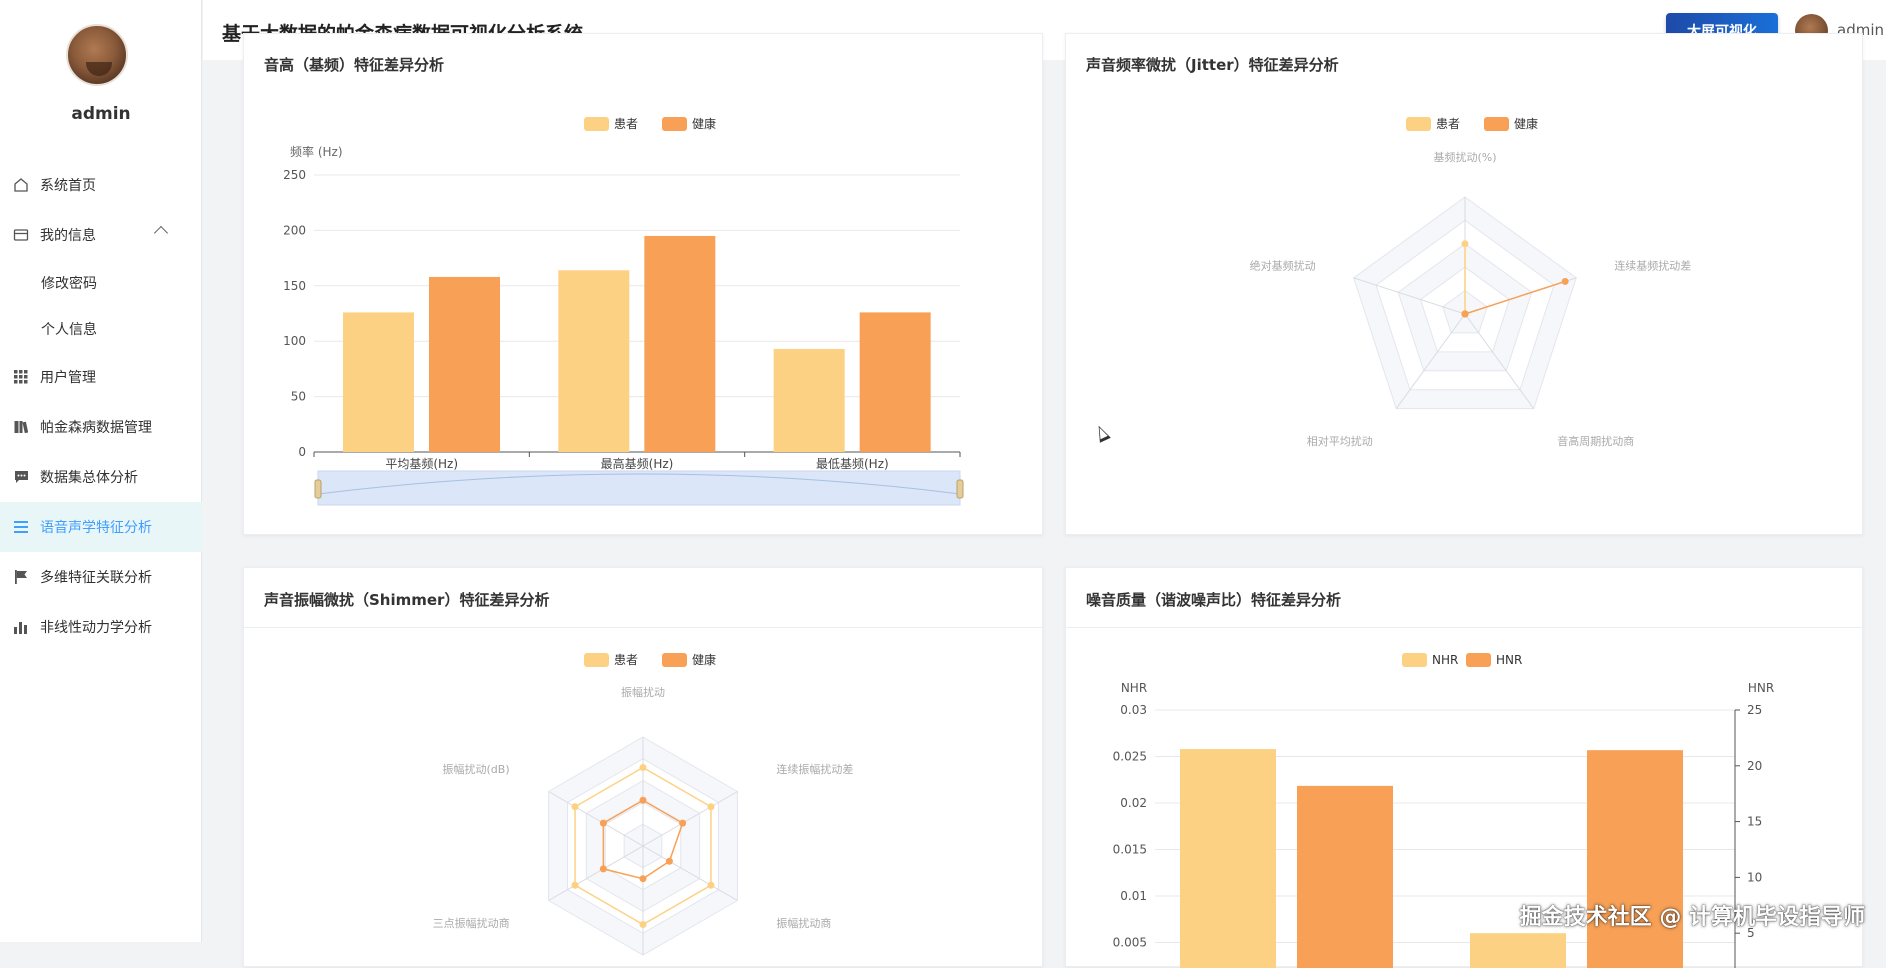 The image size is (1886, 968). Describe the element at coordinates (101, 185) in the screenshot. I see `sidebar-item-home: 系统首页` at that location.